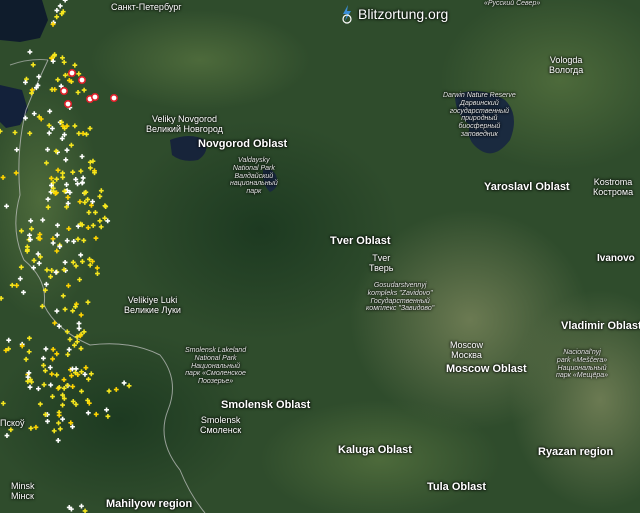  I want to click on city-label: Kostroma Кострома, so click(613, 187).